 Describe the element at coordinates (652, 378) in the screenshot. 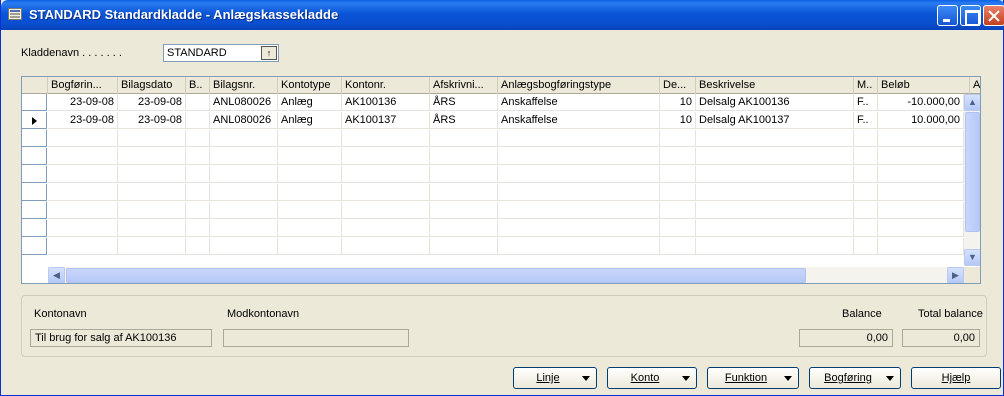

I see `konto-menu-button: Konto` at that location.